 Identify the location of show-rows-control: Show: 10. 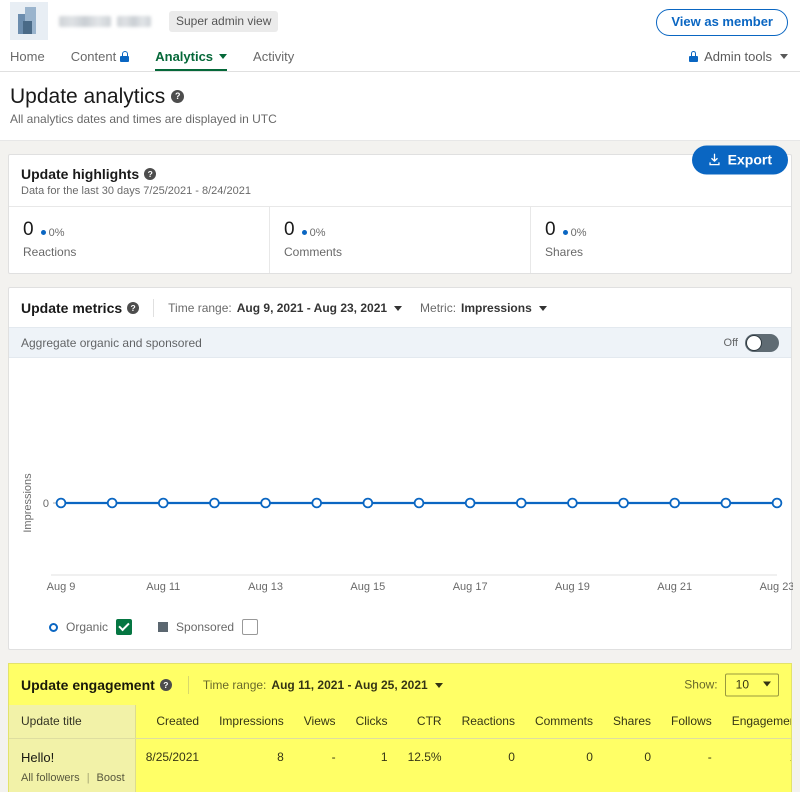
(731, 684).